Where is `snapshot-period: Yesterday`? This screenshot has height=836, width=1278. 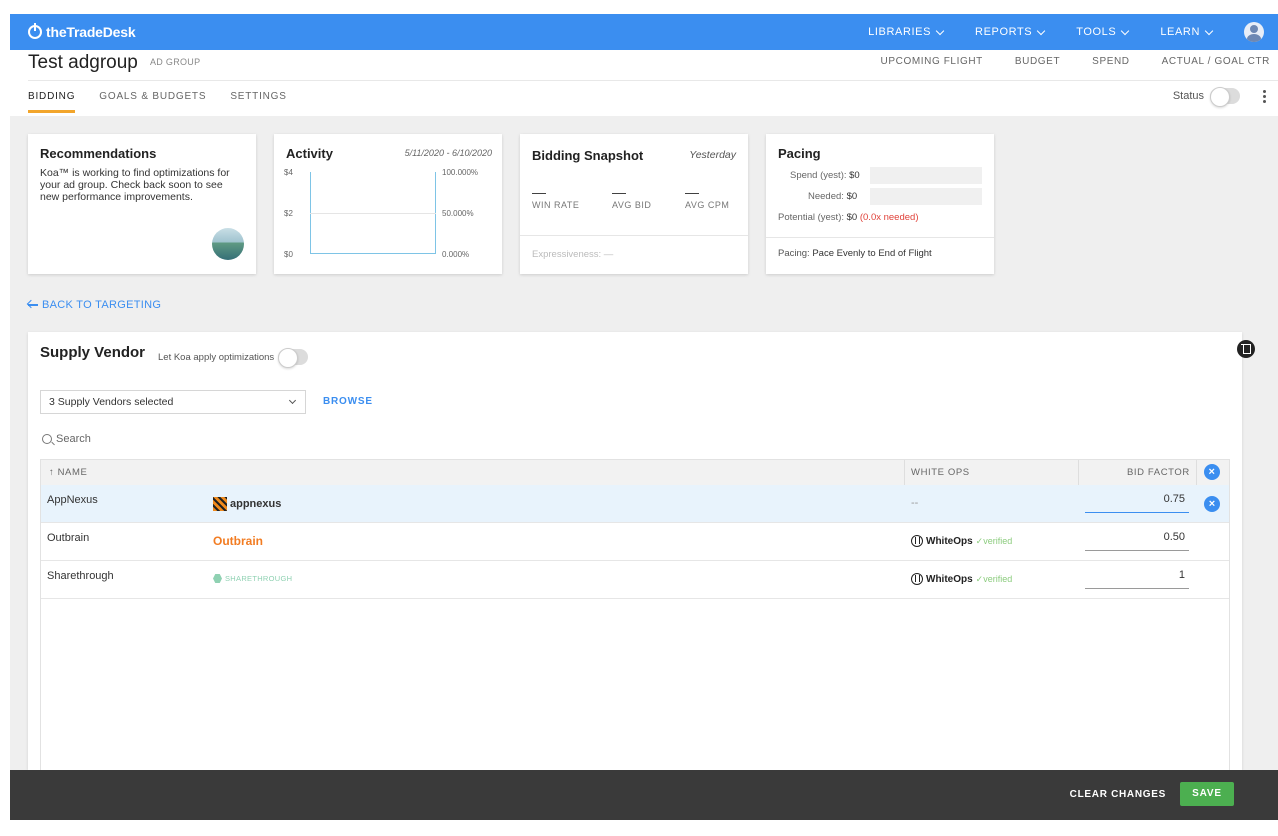
snapshot-period: Yesterday is located at coordinates (712, 155).